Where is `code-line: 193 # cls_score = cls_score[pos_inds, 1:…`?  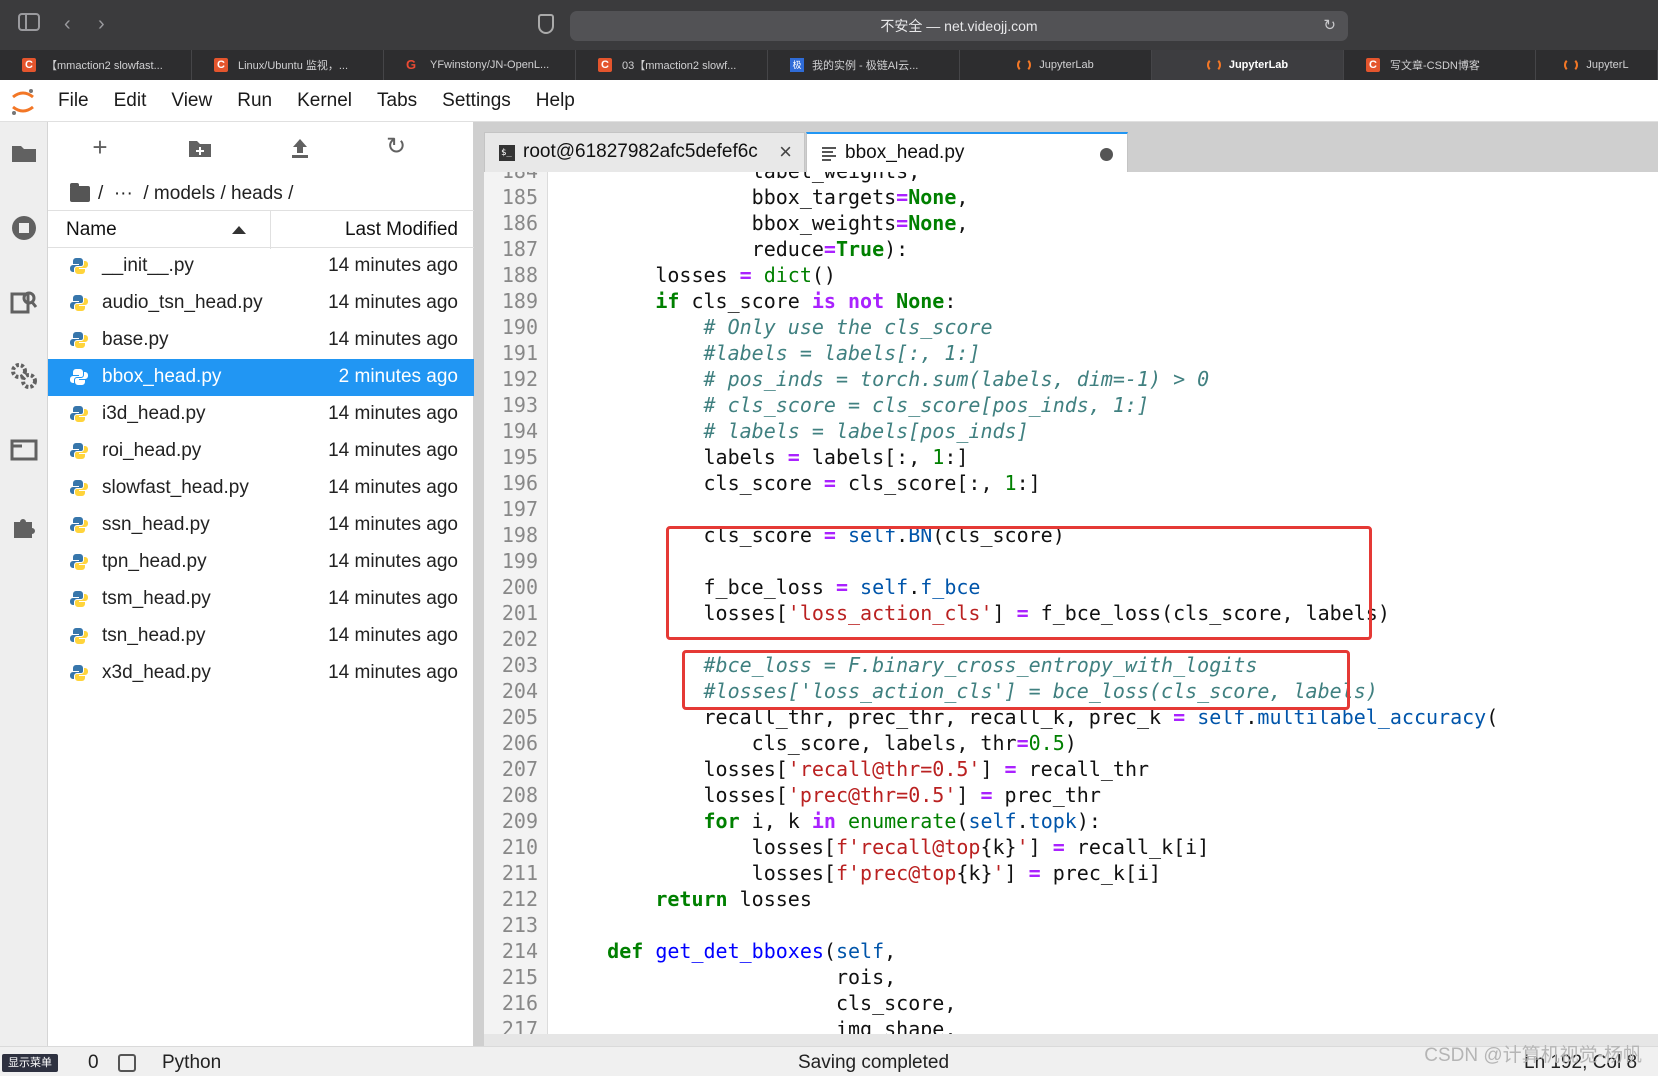
code-line: 193 # cls_score = cls_score[pos_inds, 1:… is located at coordinates (1071, 405).